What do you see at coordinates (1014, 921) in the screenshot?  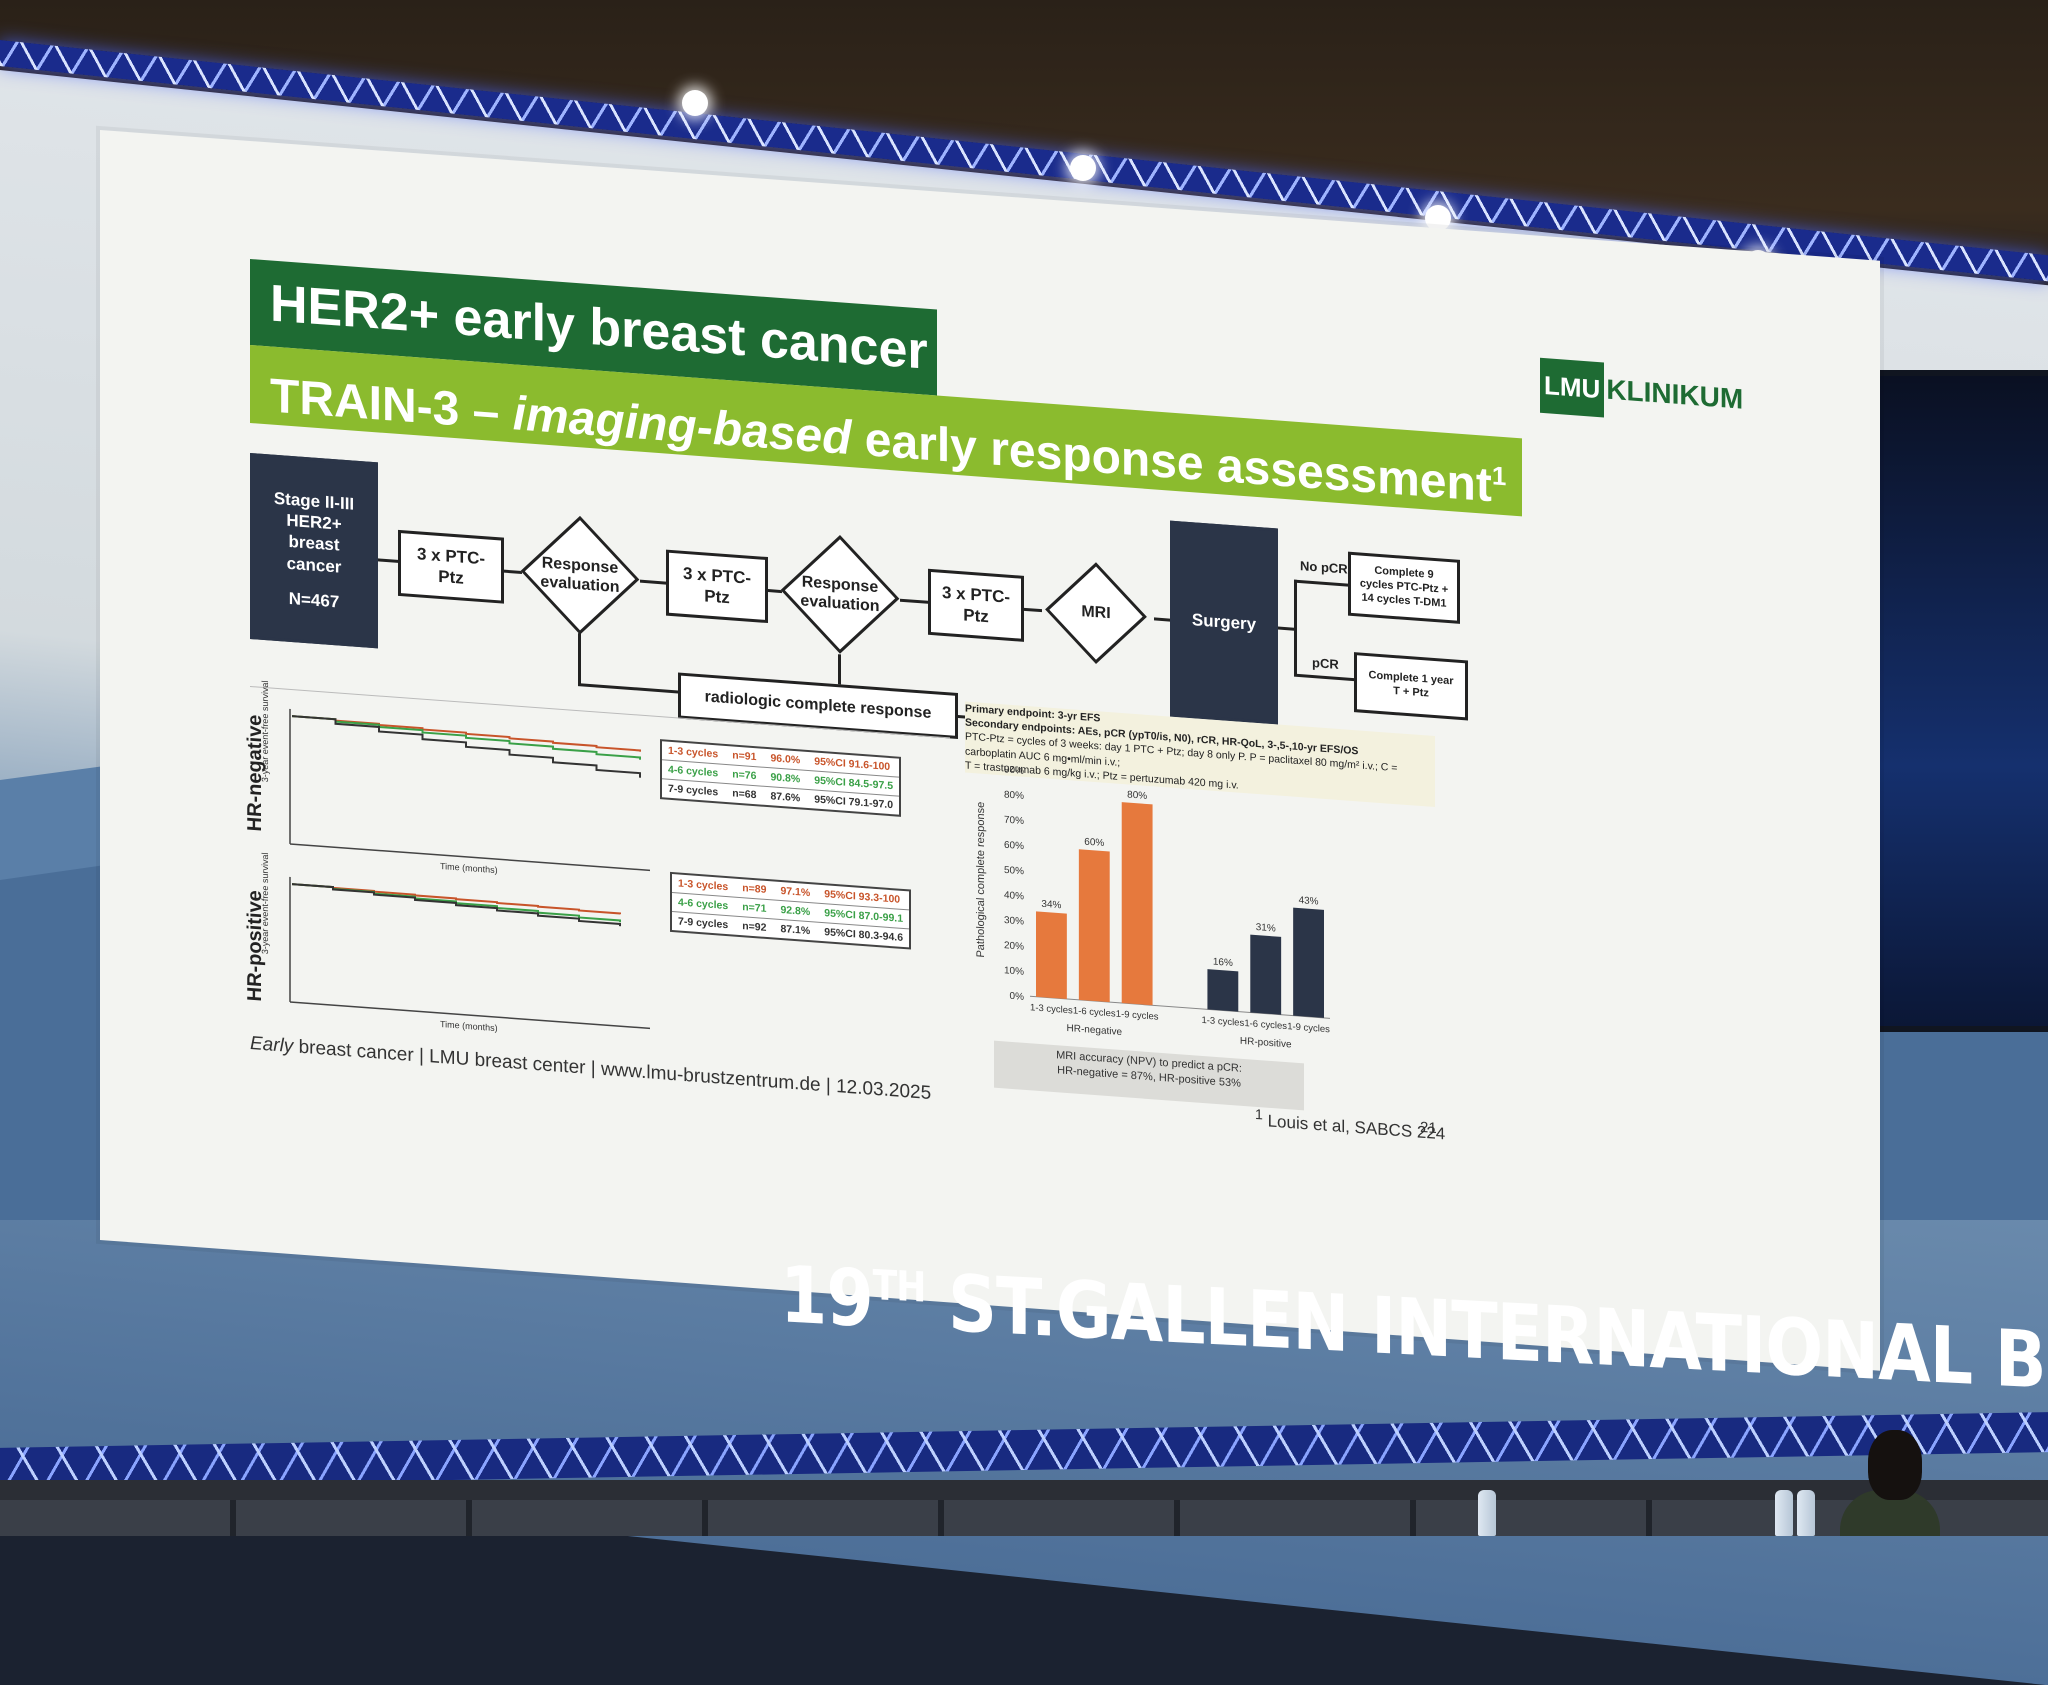 I see `y-tick-label: 30%` at bounding box center [1014, 921].